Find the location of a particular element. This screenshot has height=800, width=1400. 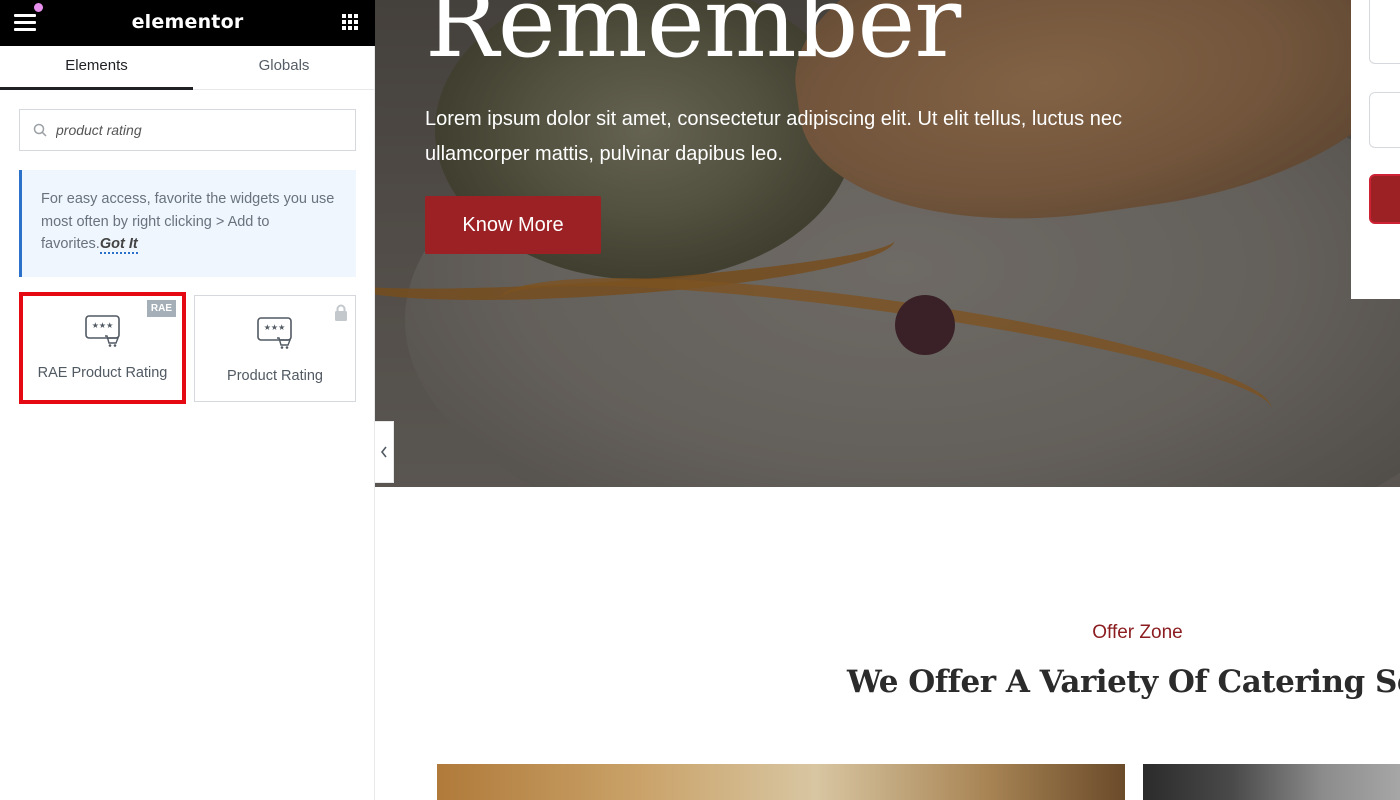

search-icon is located at coordinates (40, 130).